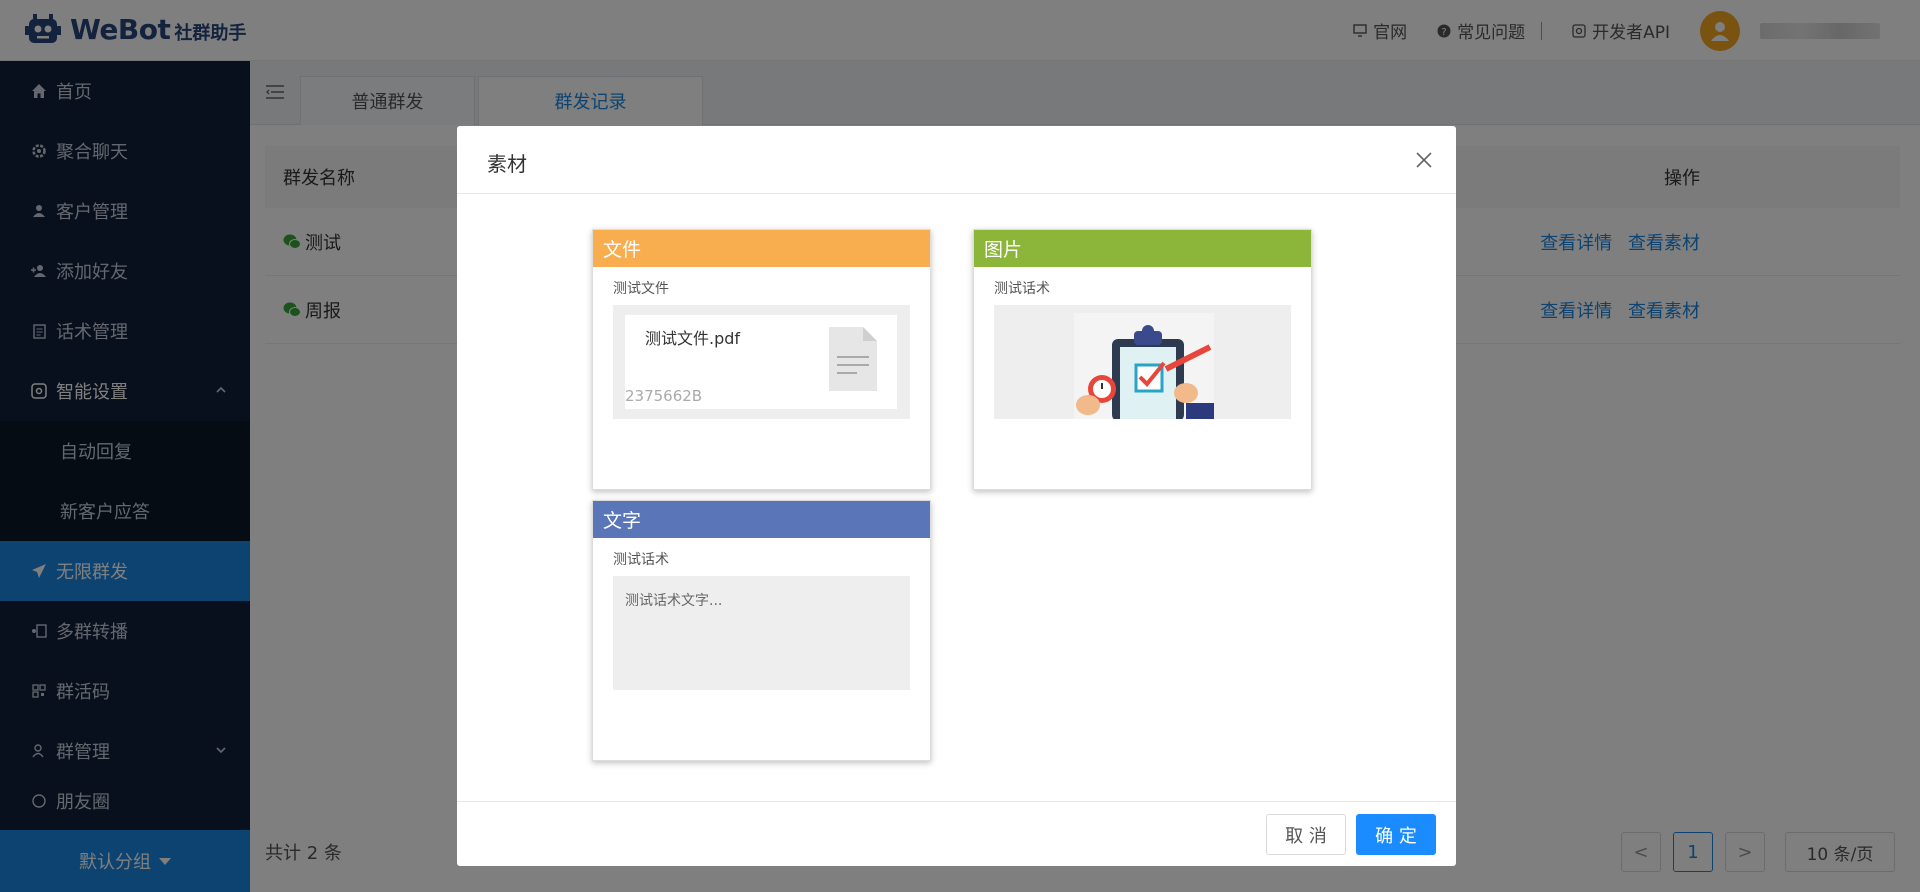 The width and height of the screenshot is (1920, 892). What do you see at coordinates (507, 164) in the screenshot?
I see `dialog-title: 素材` at bounding box center [507, 164].